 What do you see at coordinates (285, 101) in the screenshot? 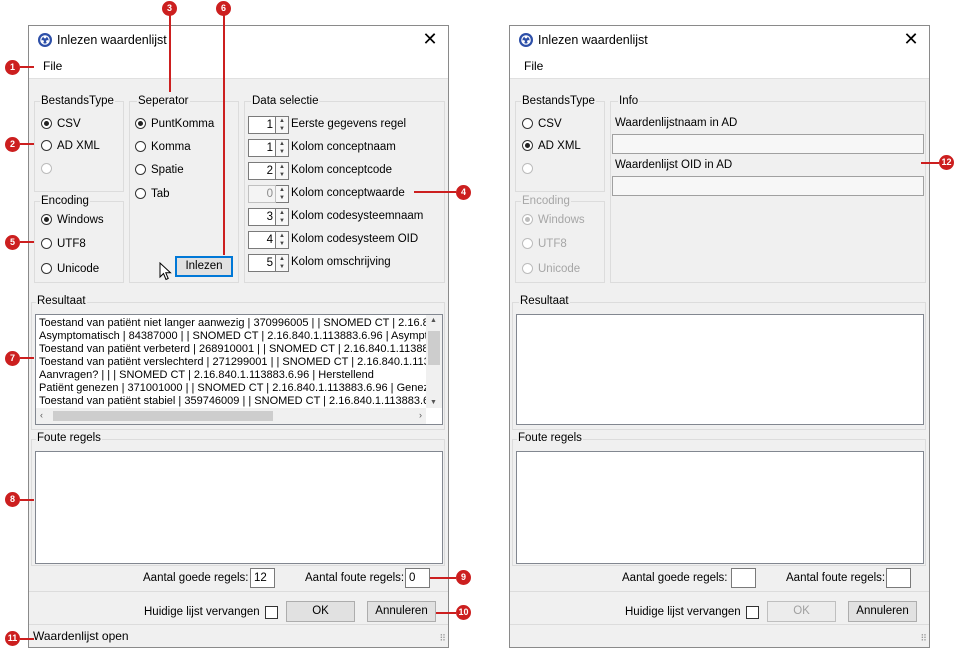
I see `data-selectie-label: Data selectie` at bounding box center [285, 101].